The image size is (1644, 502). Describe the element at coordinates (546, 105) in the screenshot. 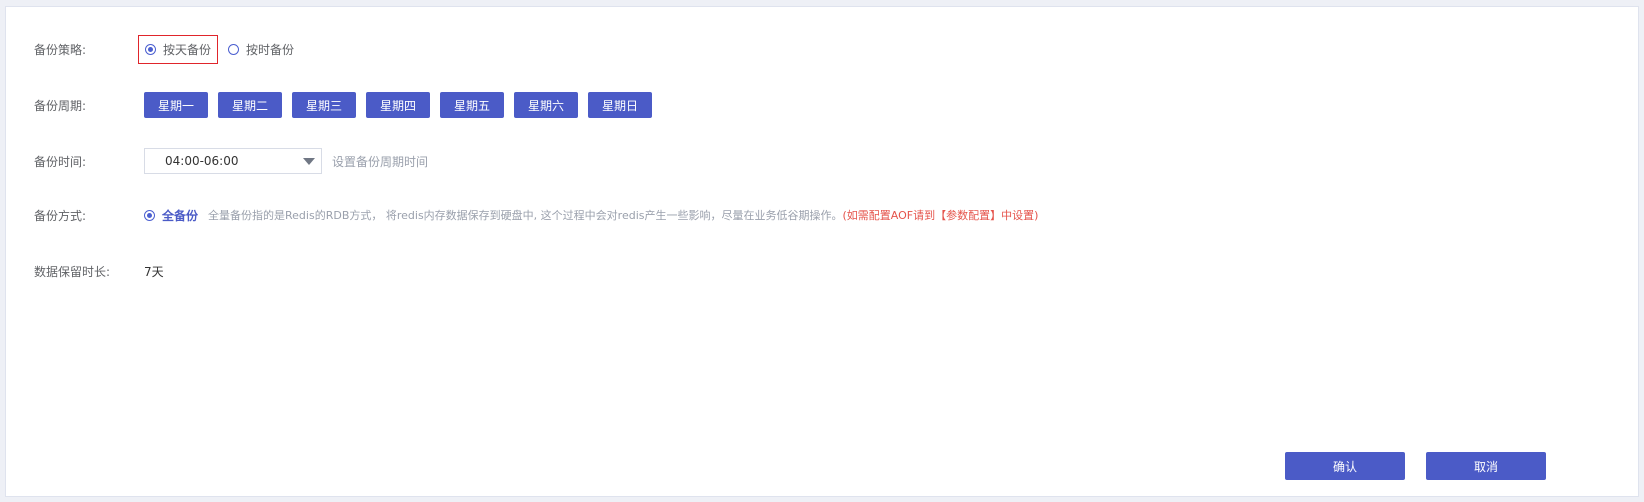

I see `weekday-button-saturday: 星期六` at that location.